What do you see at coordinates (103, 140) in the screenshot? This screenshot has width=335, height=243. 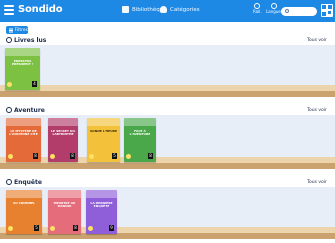 I see `book-cover: SONNE L'HEURE 5` at bounding box center [103, 140].